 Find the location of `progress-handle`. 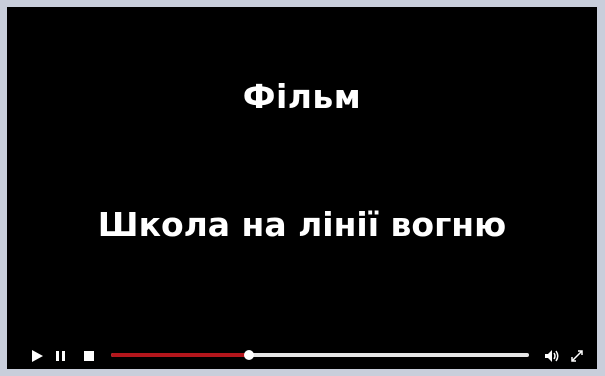

progress-handle is located at coordinates (248, 355).